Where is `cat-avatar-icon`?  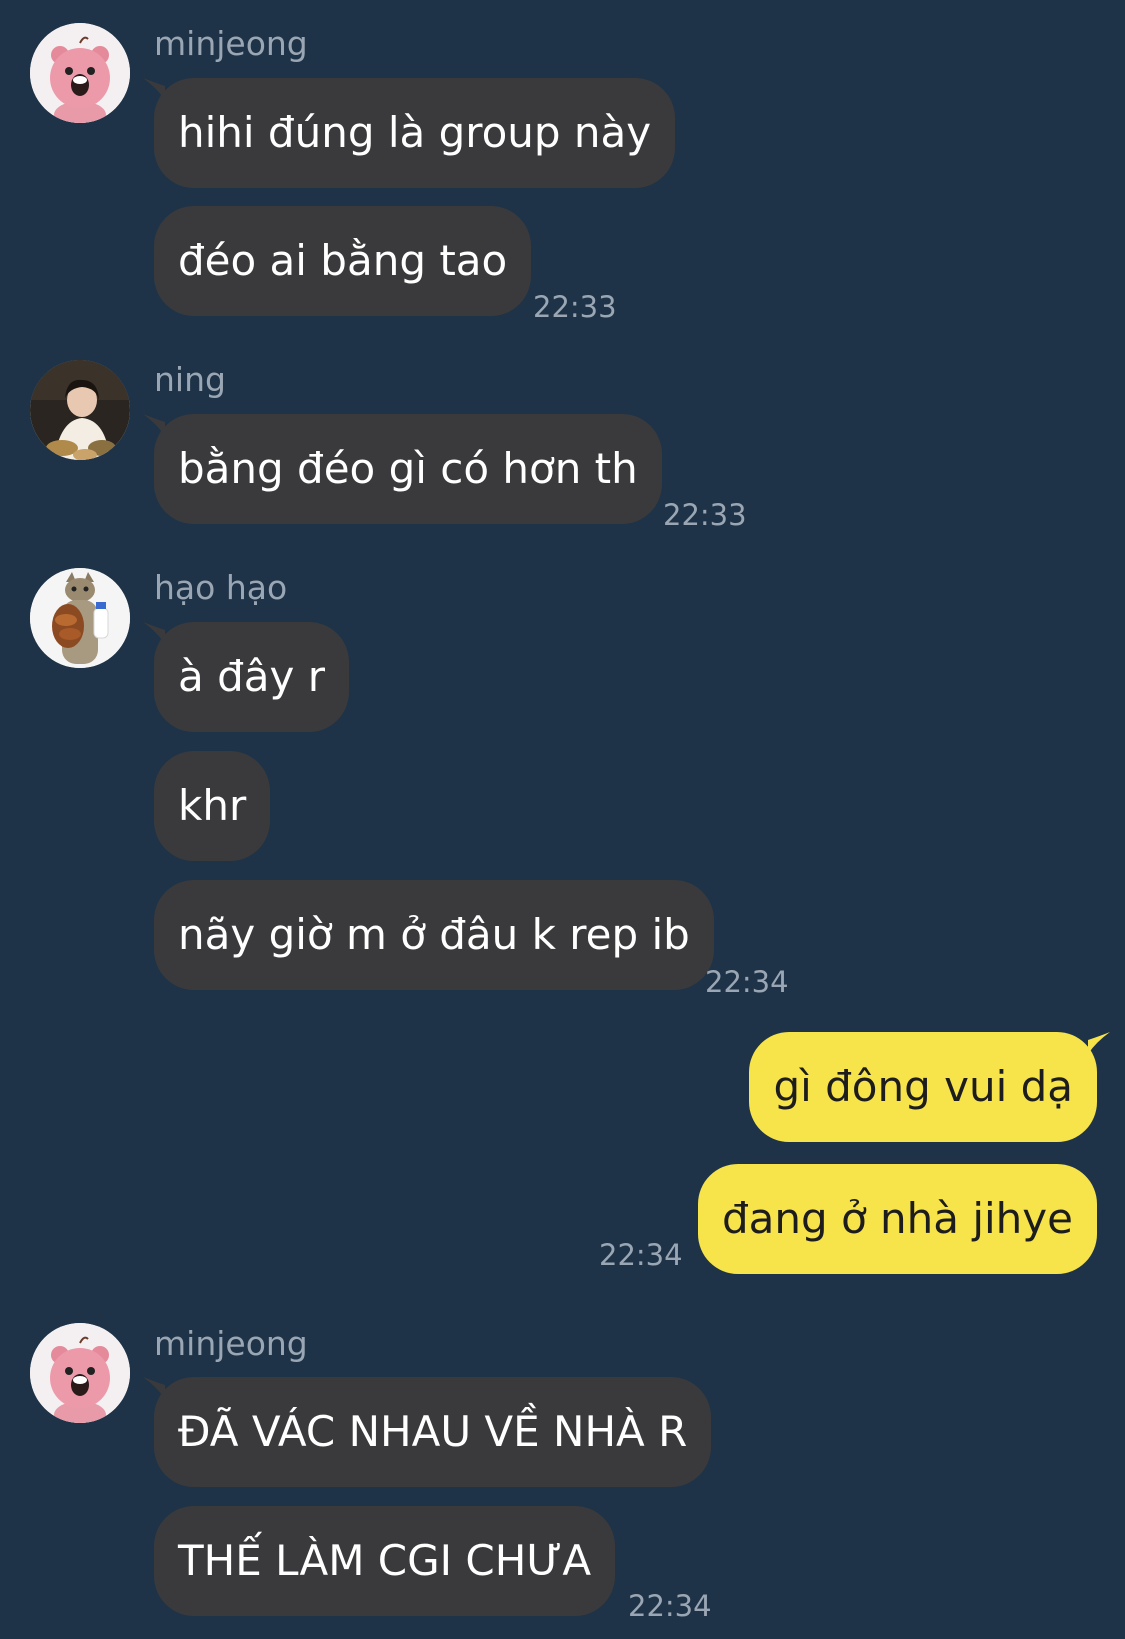 cat-avatar-icon is located at coordinates (80, 618).